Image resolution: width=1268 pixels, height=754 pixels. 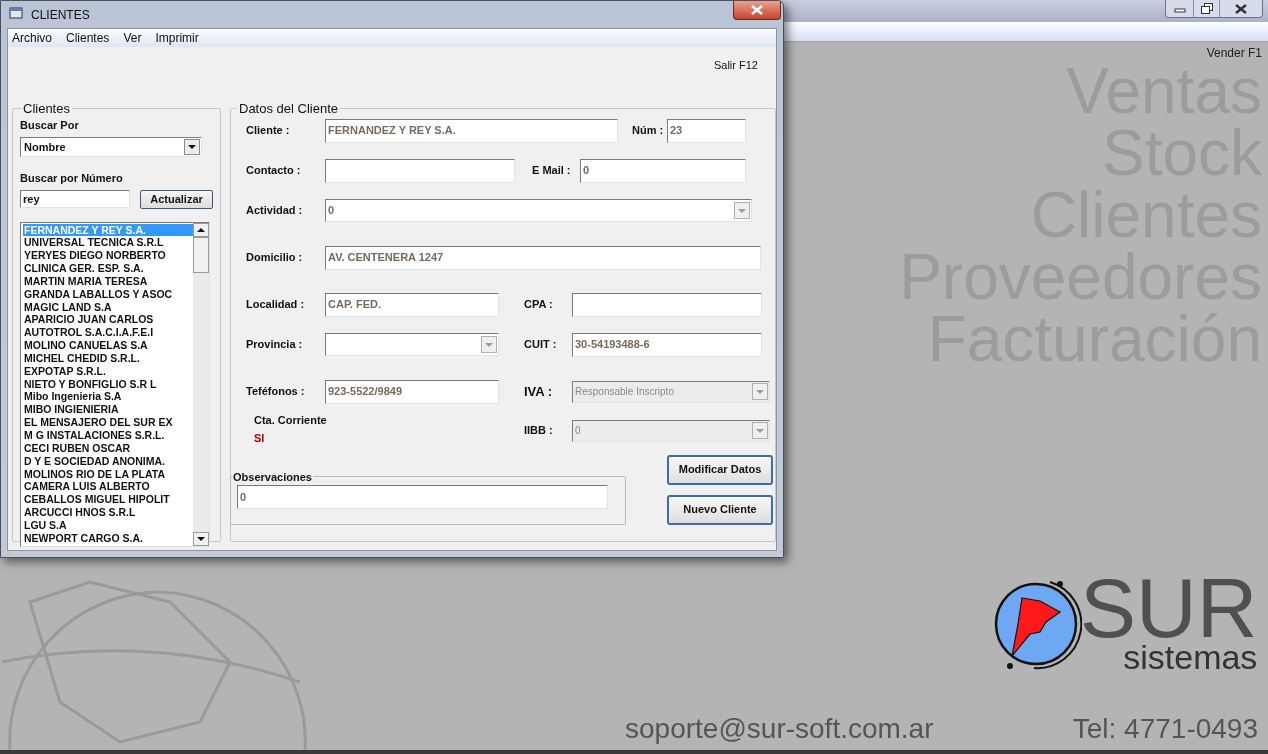 What do you see at coordinates (108, 461) in the screenshot?
I see `list-item: D Y E SOCIEDAD ANONIMA.` at bounding box center [108, 461].